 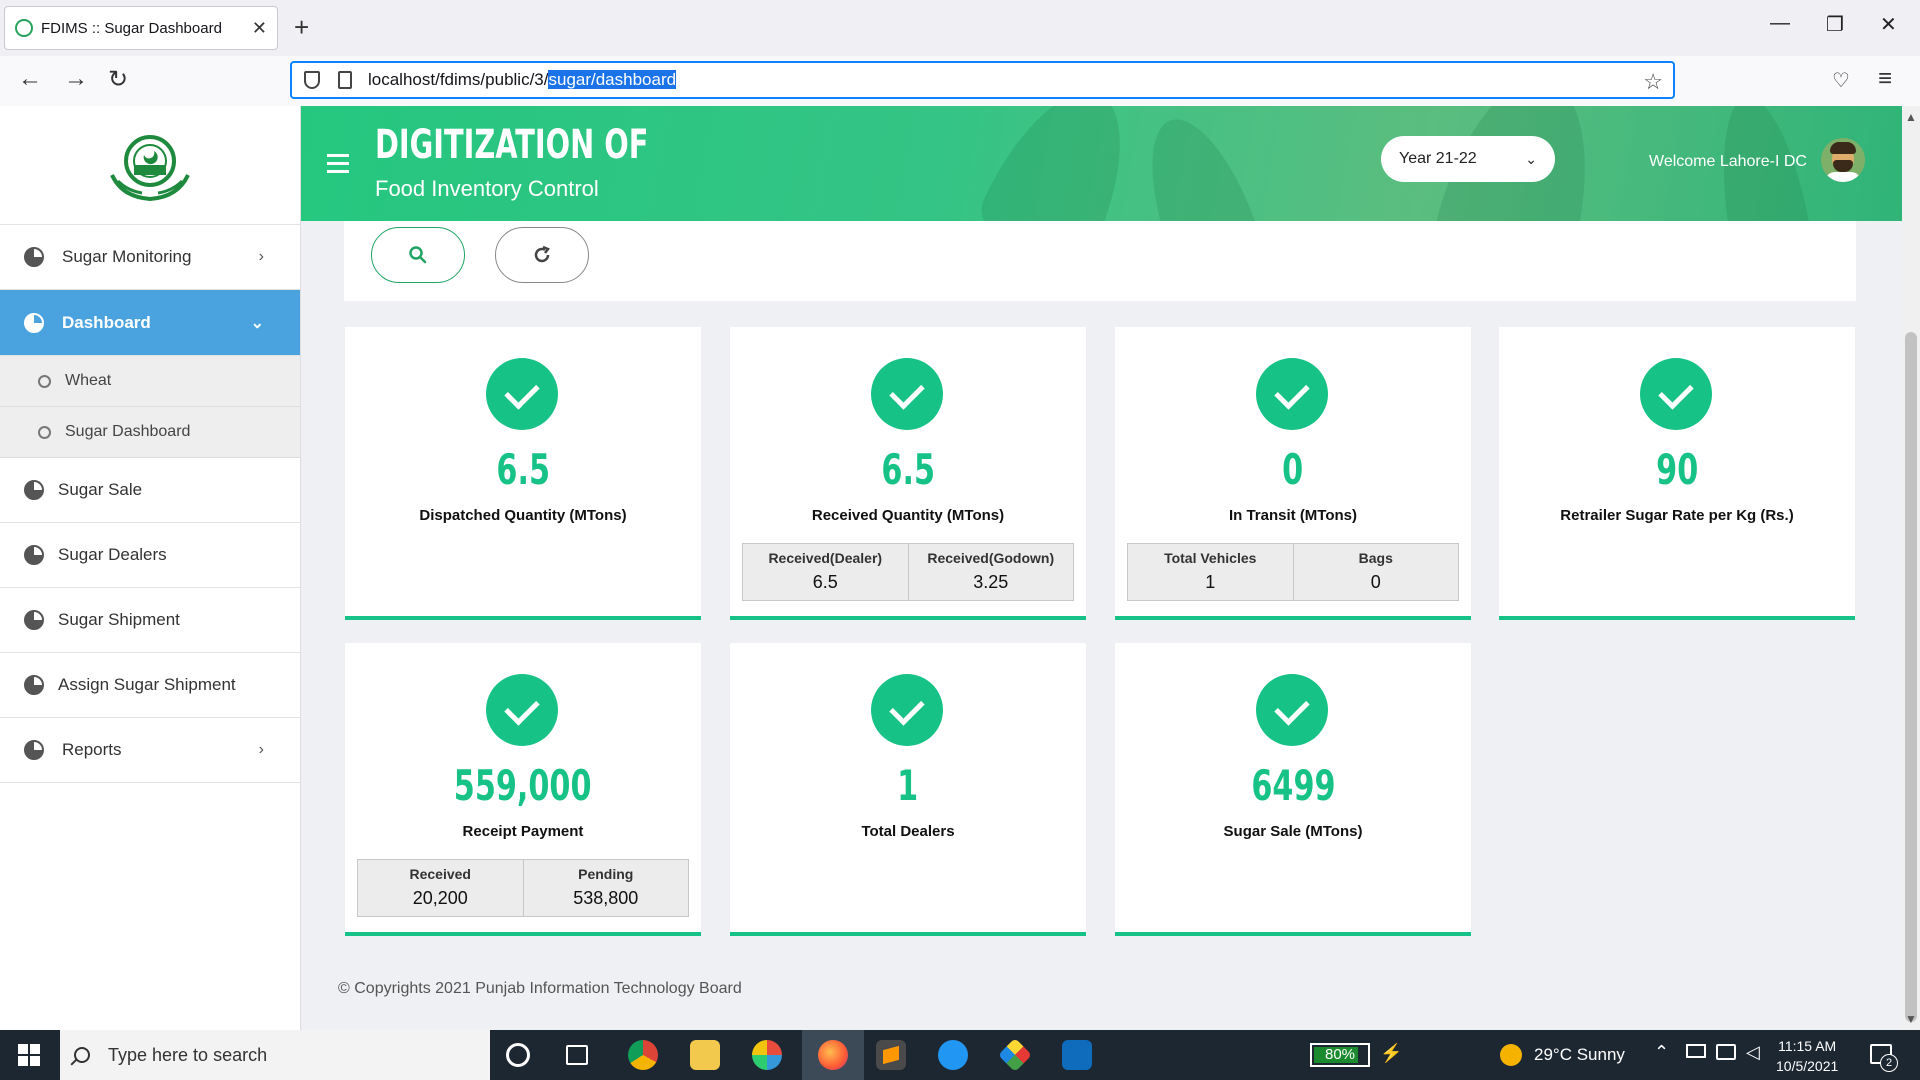 What do you see at coordinates (29, 1055) in the screenshot?
I see `windows-start-icon` at bounding box center [29, 1055].